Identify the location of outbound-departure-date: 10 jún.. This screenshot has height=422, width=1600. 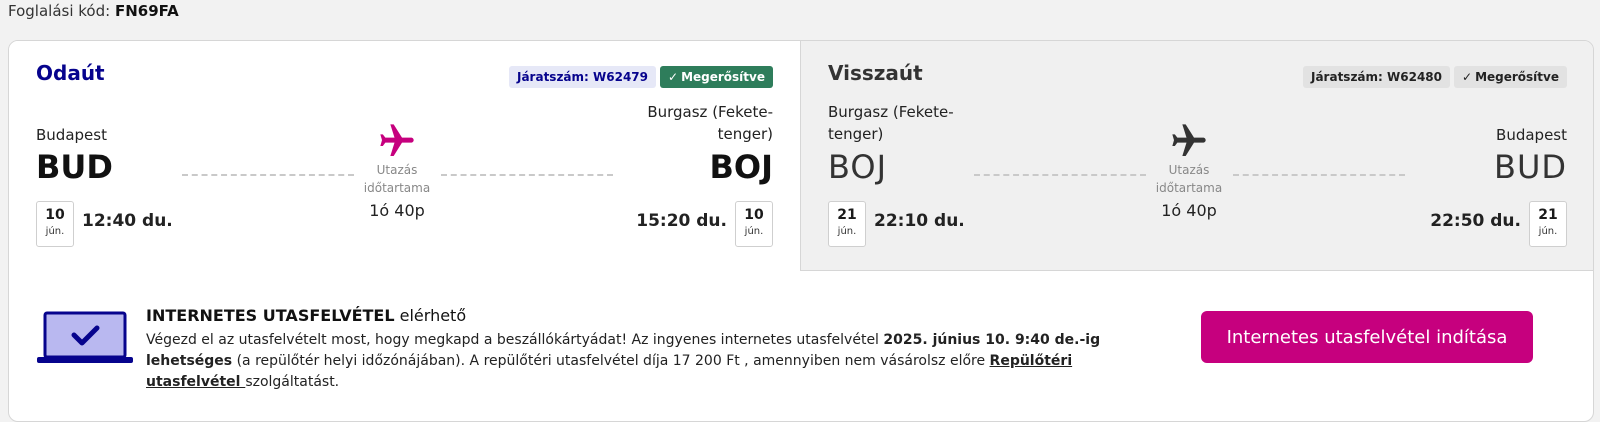
(55, 224).